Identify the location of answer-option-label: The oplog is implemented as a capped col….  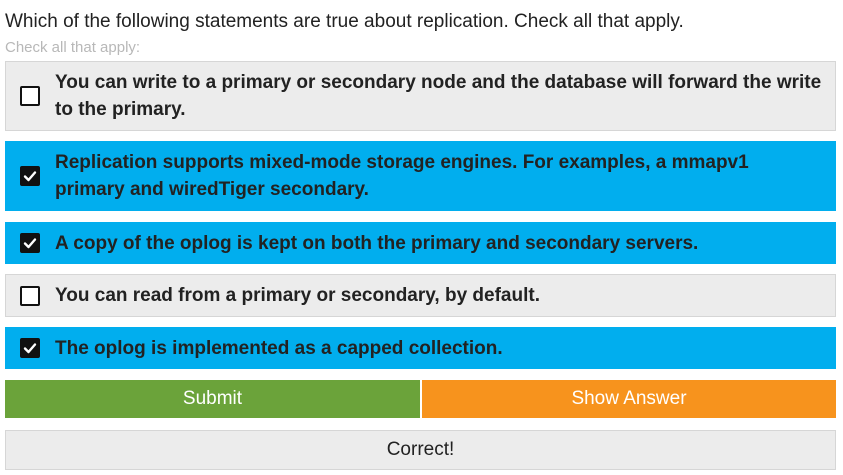
(279, 348).